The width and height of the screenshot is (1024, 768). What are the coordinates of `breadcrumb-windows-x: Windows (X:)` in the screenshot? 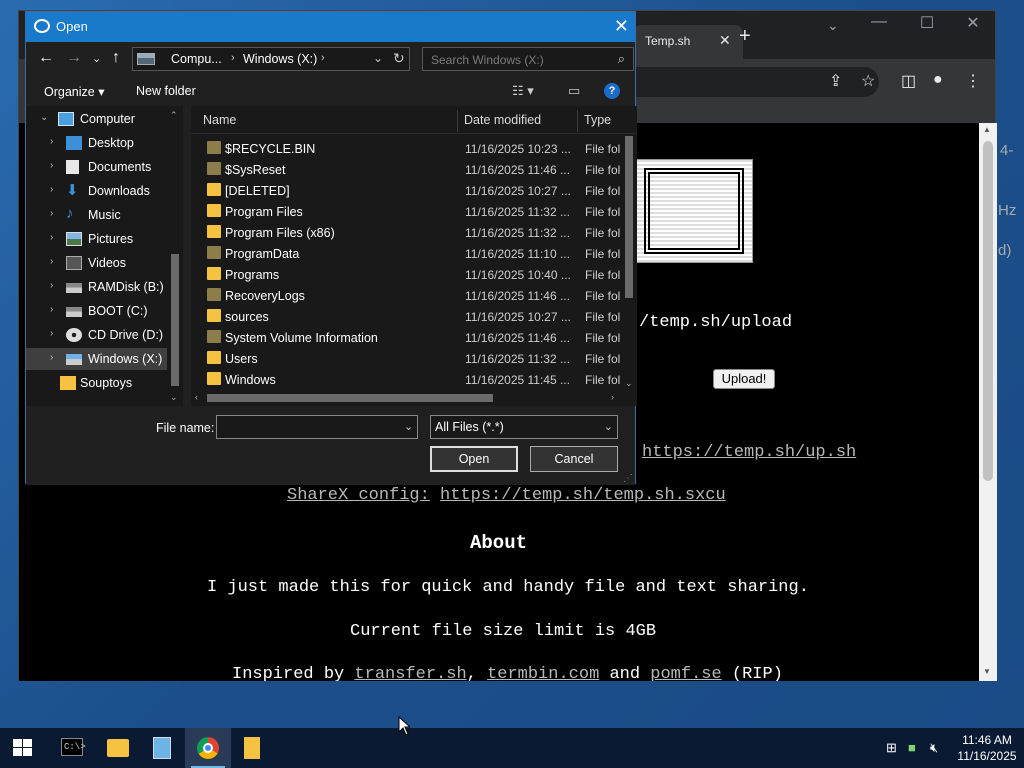 It's located at (280, 59).